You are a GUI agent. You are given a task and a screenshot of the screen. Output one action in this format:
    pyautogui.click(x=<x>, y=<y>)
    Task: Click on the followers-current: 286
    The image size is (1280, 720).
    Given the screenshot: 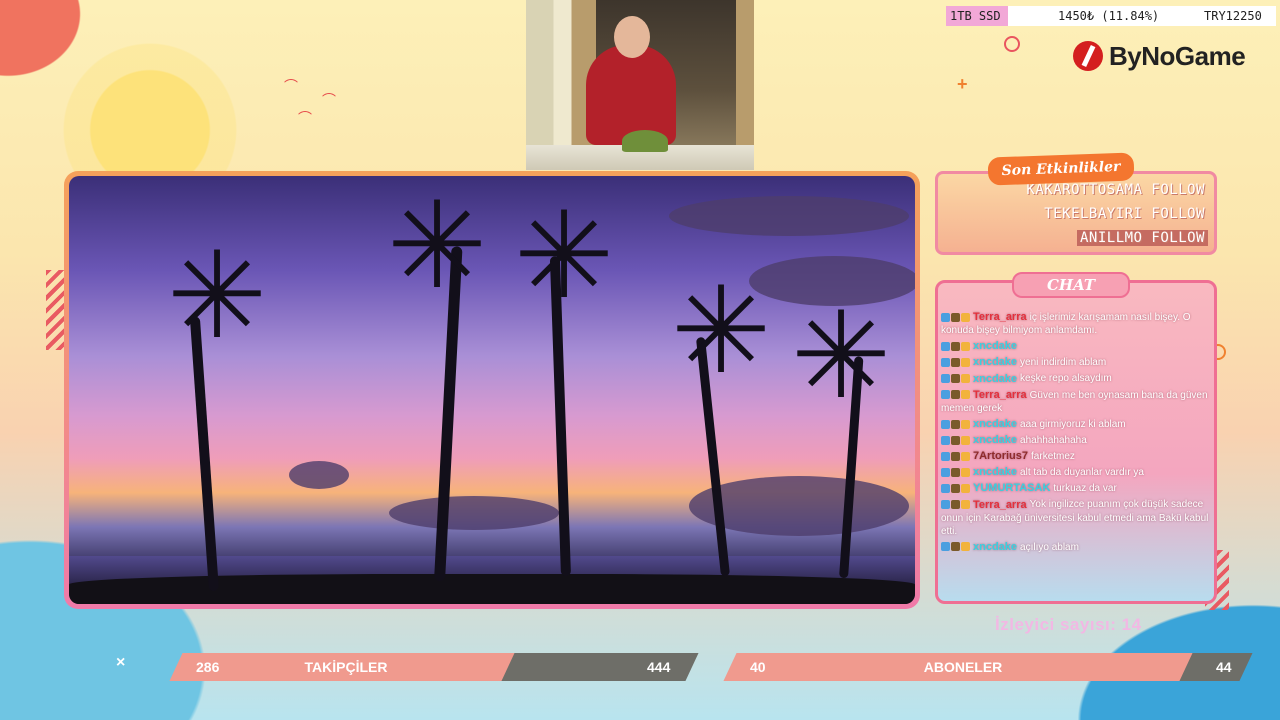 What is the action you would take?
    pyautogui.click(x=208, y=667)
    